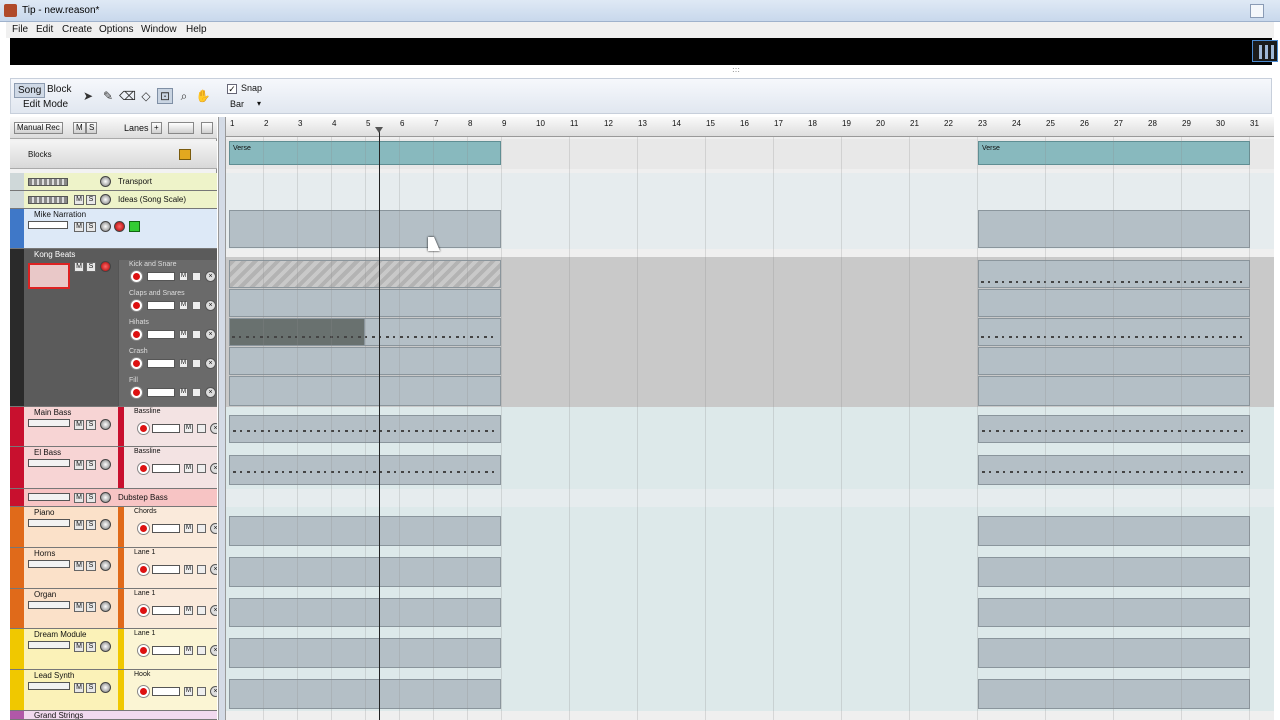  What do you see at coordinates (113, 715) in the screenshot?
I see `track-grand-strings: Grand Strings` at bounding box center [113, 715].